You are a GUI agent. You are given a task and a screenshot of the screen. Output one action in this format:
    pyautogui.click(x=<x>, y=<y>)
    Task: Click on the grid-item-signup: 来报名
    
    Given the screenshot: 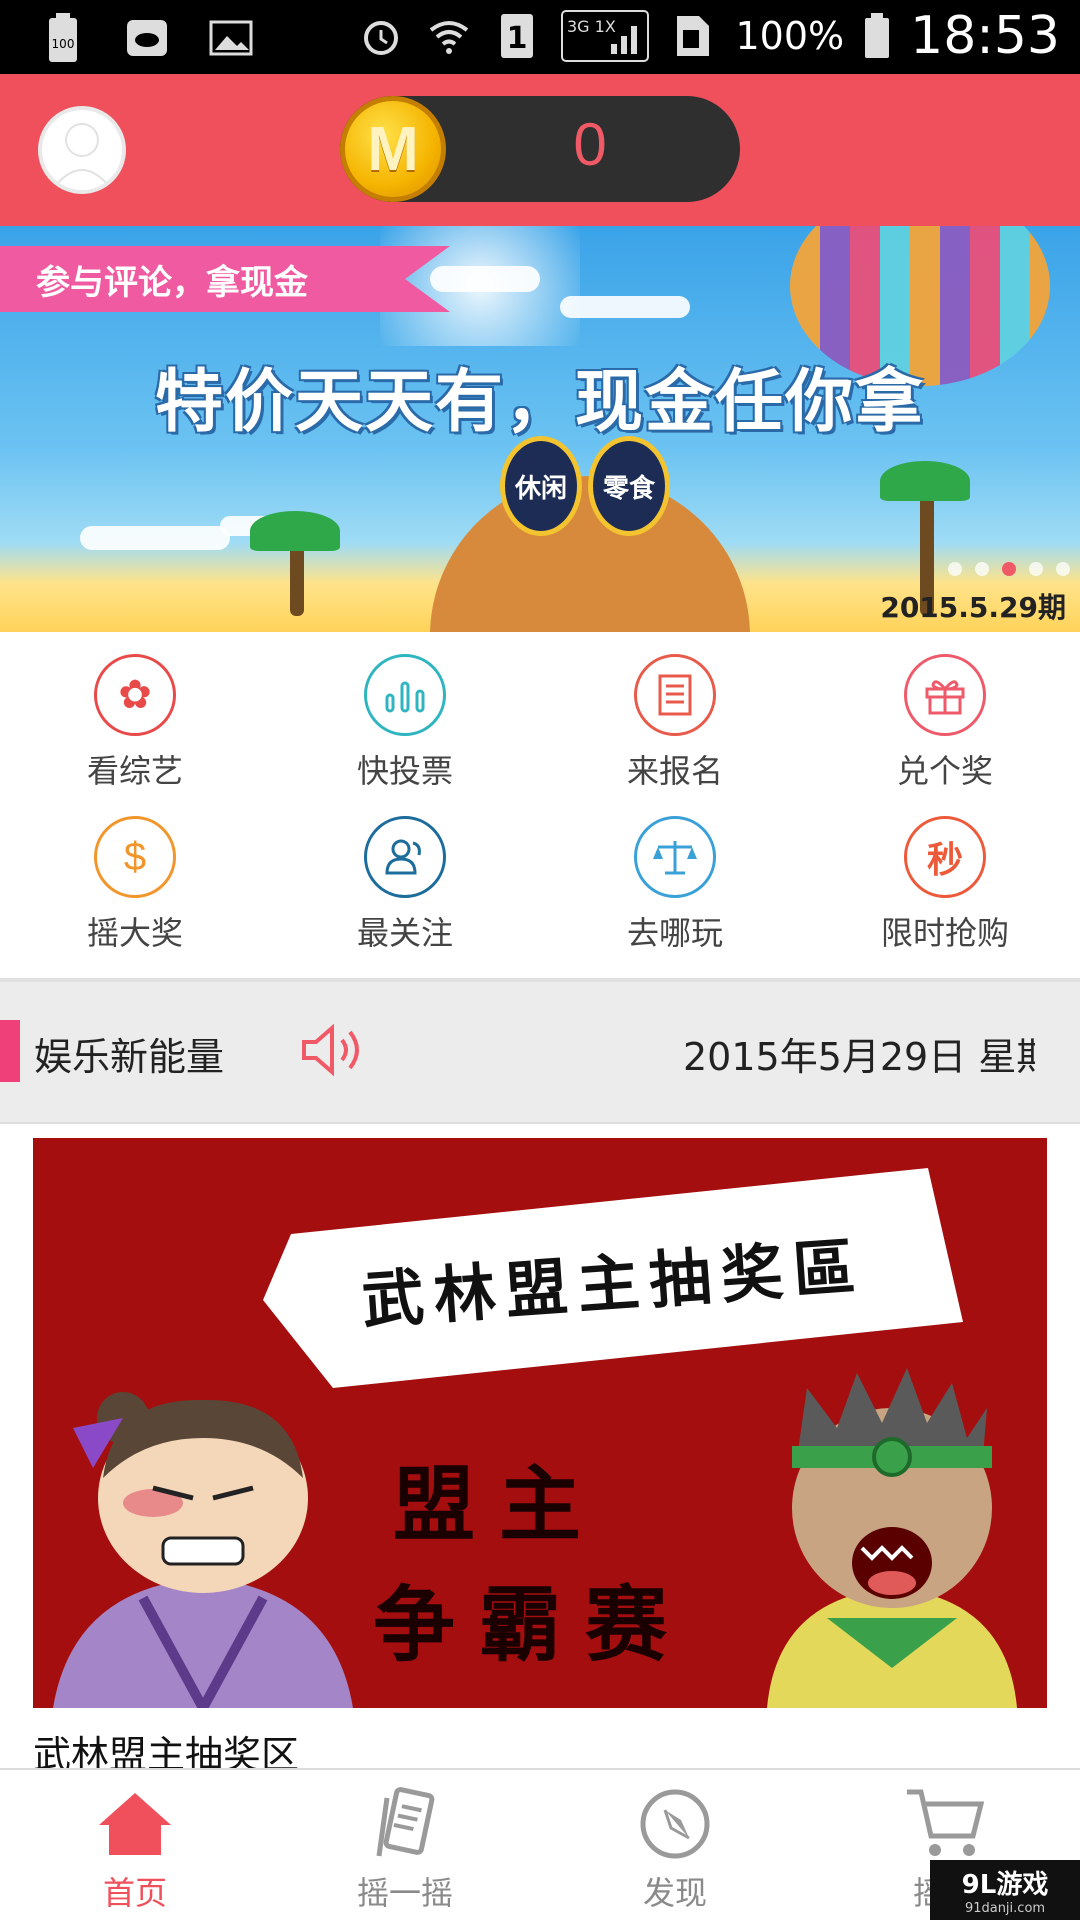 What is the action you would take?
    pyautogui.click(x=675, y=729)
    